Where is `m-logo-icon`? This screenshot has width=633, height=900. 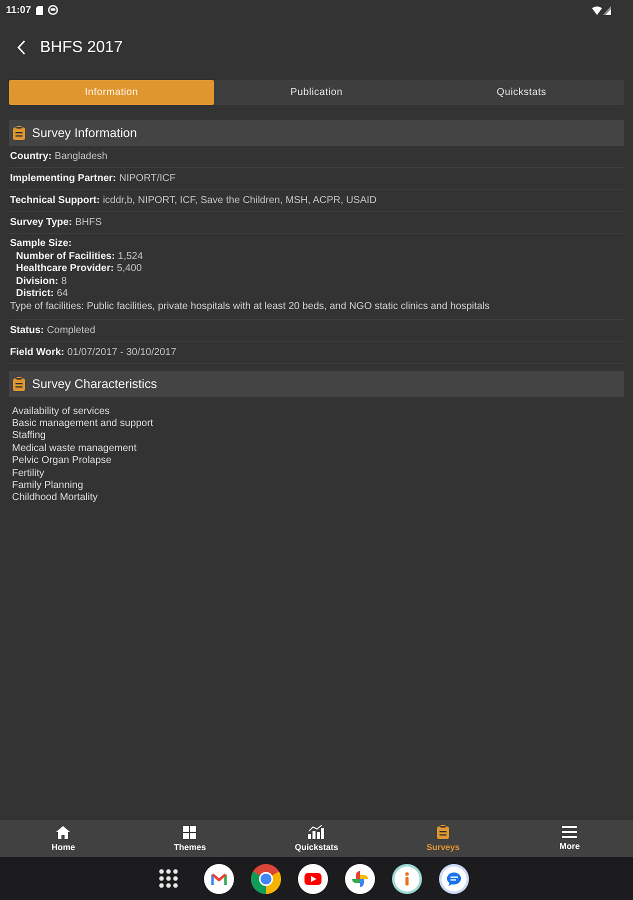 m-logo-icon is located at coordinates (219, 879).